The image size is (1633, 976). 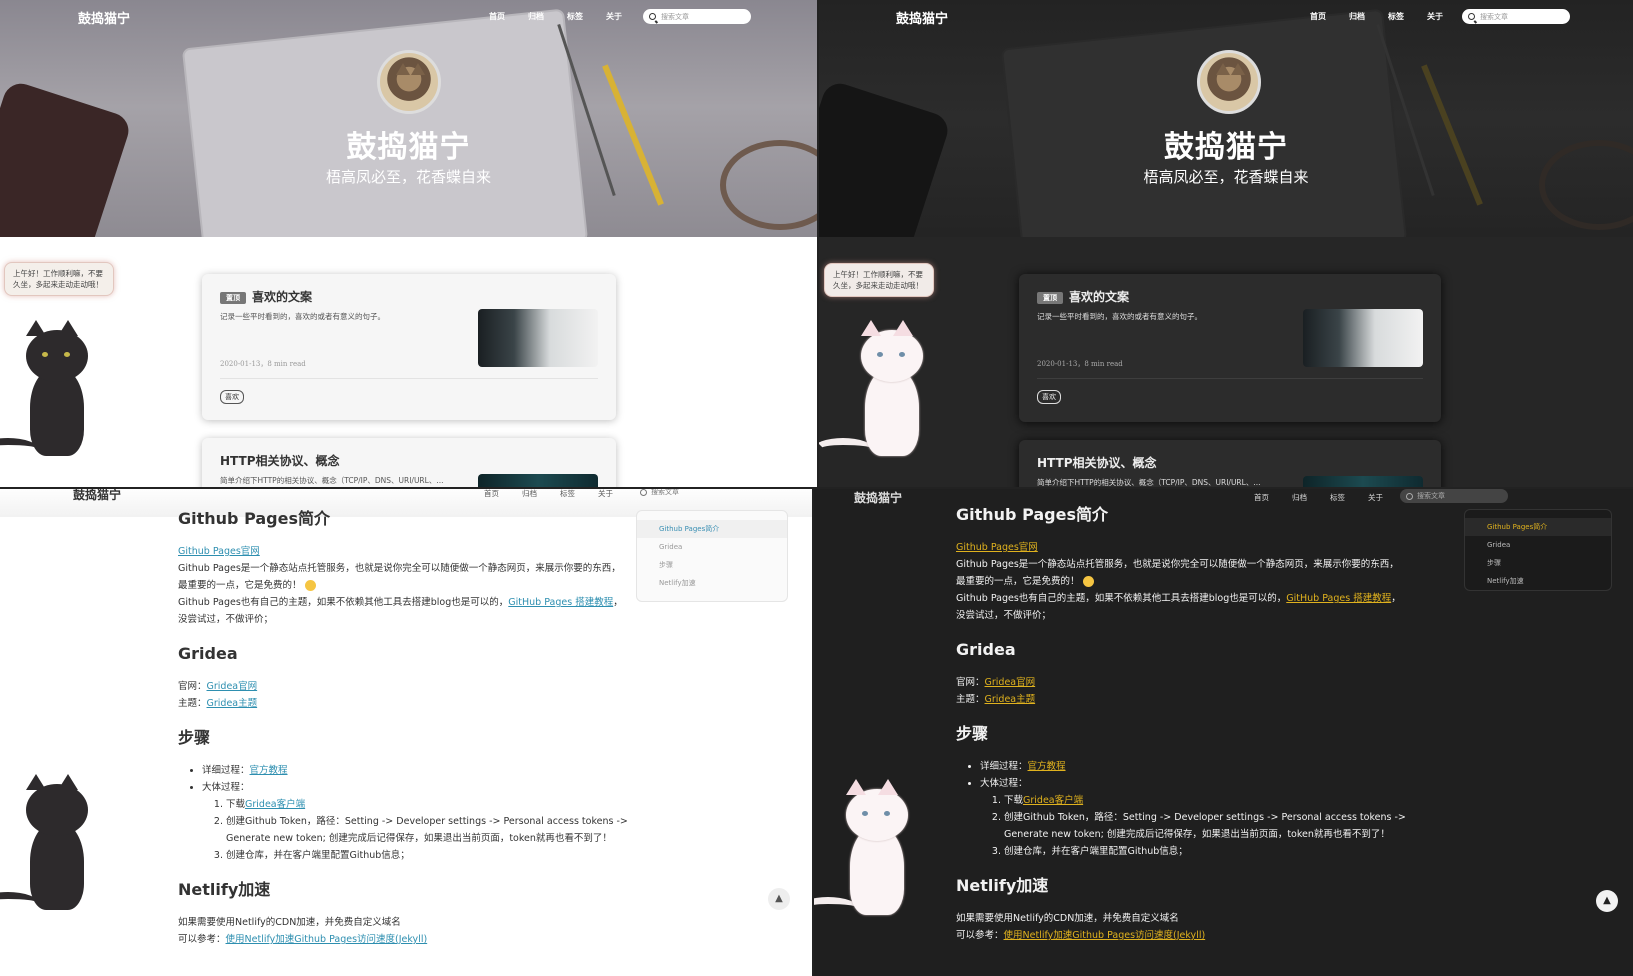 What do you see at coordinates (1032, 514) in the screenshot?
I see `section-heading: Github Pages简介` at bounding box center [1032, 514].